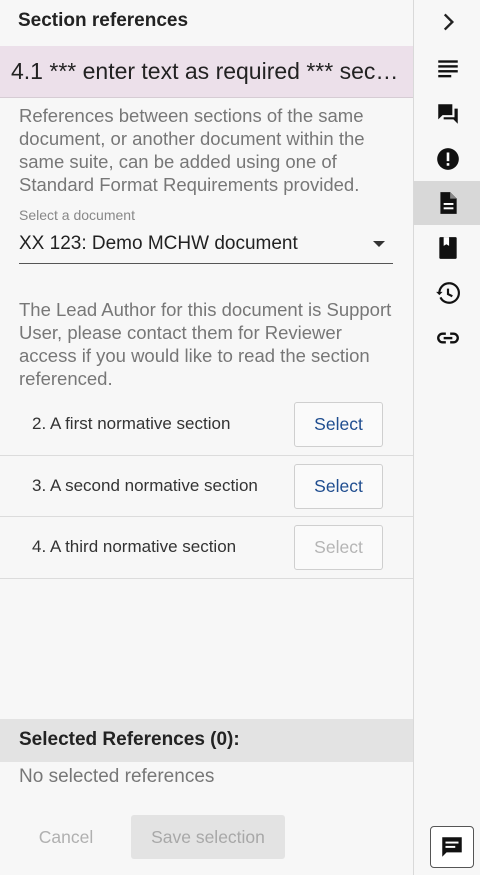 The width and height of the screenshot is (480, 875). I want to click on book-icon, so click(447, 248).